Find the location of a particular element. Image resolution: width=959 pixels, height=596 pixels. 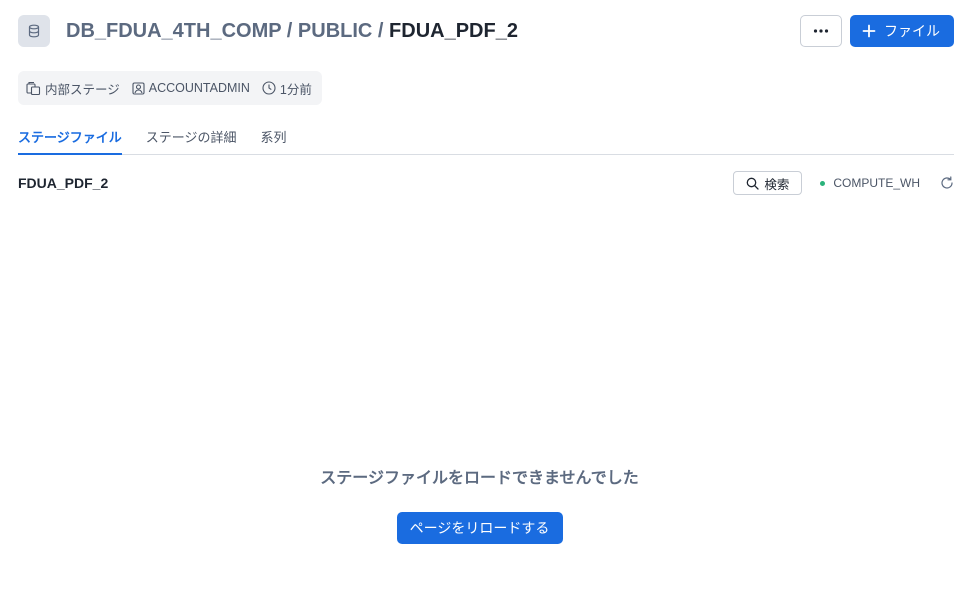

add-file-button: ファイル is located at coordinates (902, 31).